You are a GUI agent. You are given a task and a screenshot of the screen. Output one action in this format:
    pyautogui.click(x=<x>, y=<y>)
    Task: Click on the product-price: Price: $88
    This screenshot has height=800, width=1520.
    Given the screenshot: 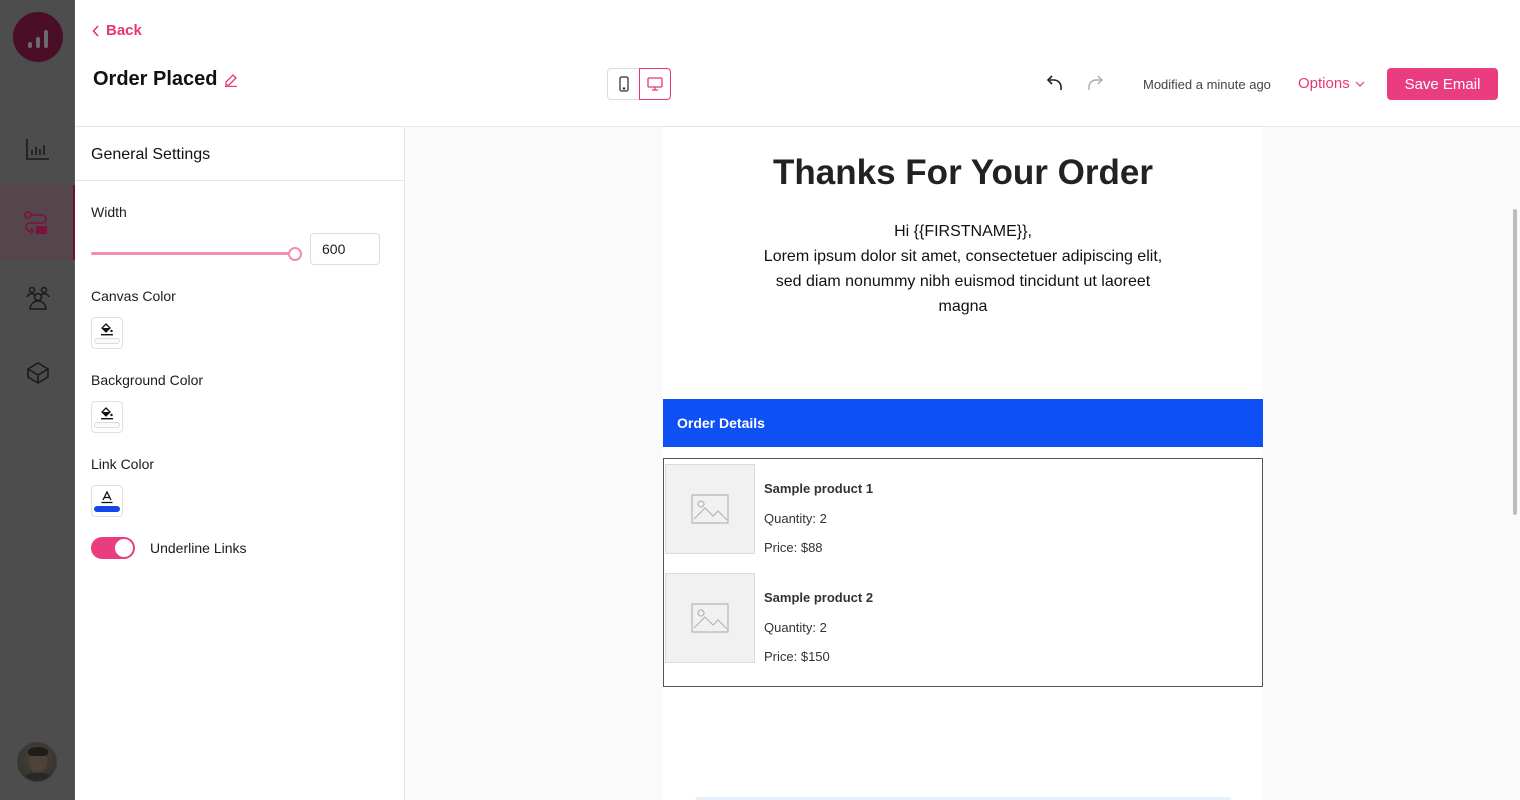 What is the action you would take?
    pyautogui.click(x=793, y=547)
    